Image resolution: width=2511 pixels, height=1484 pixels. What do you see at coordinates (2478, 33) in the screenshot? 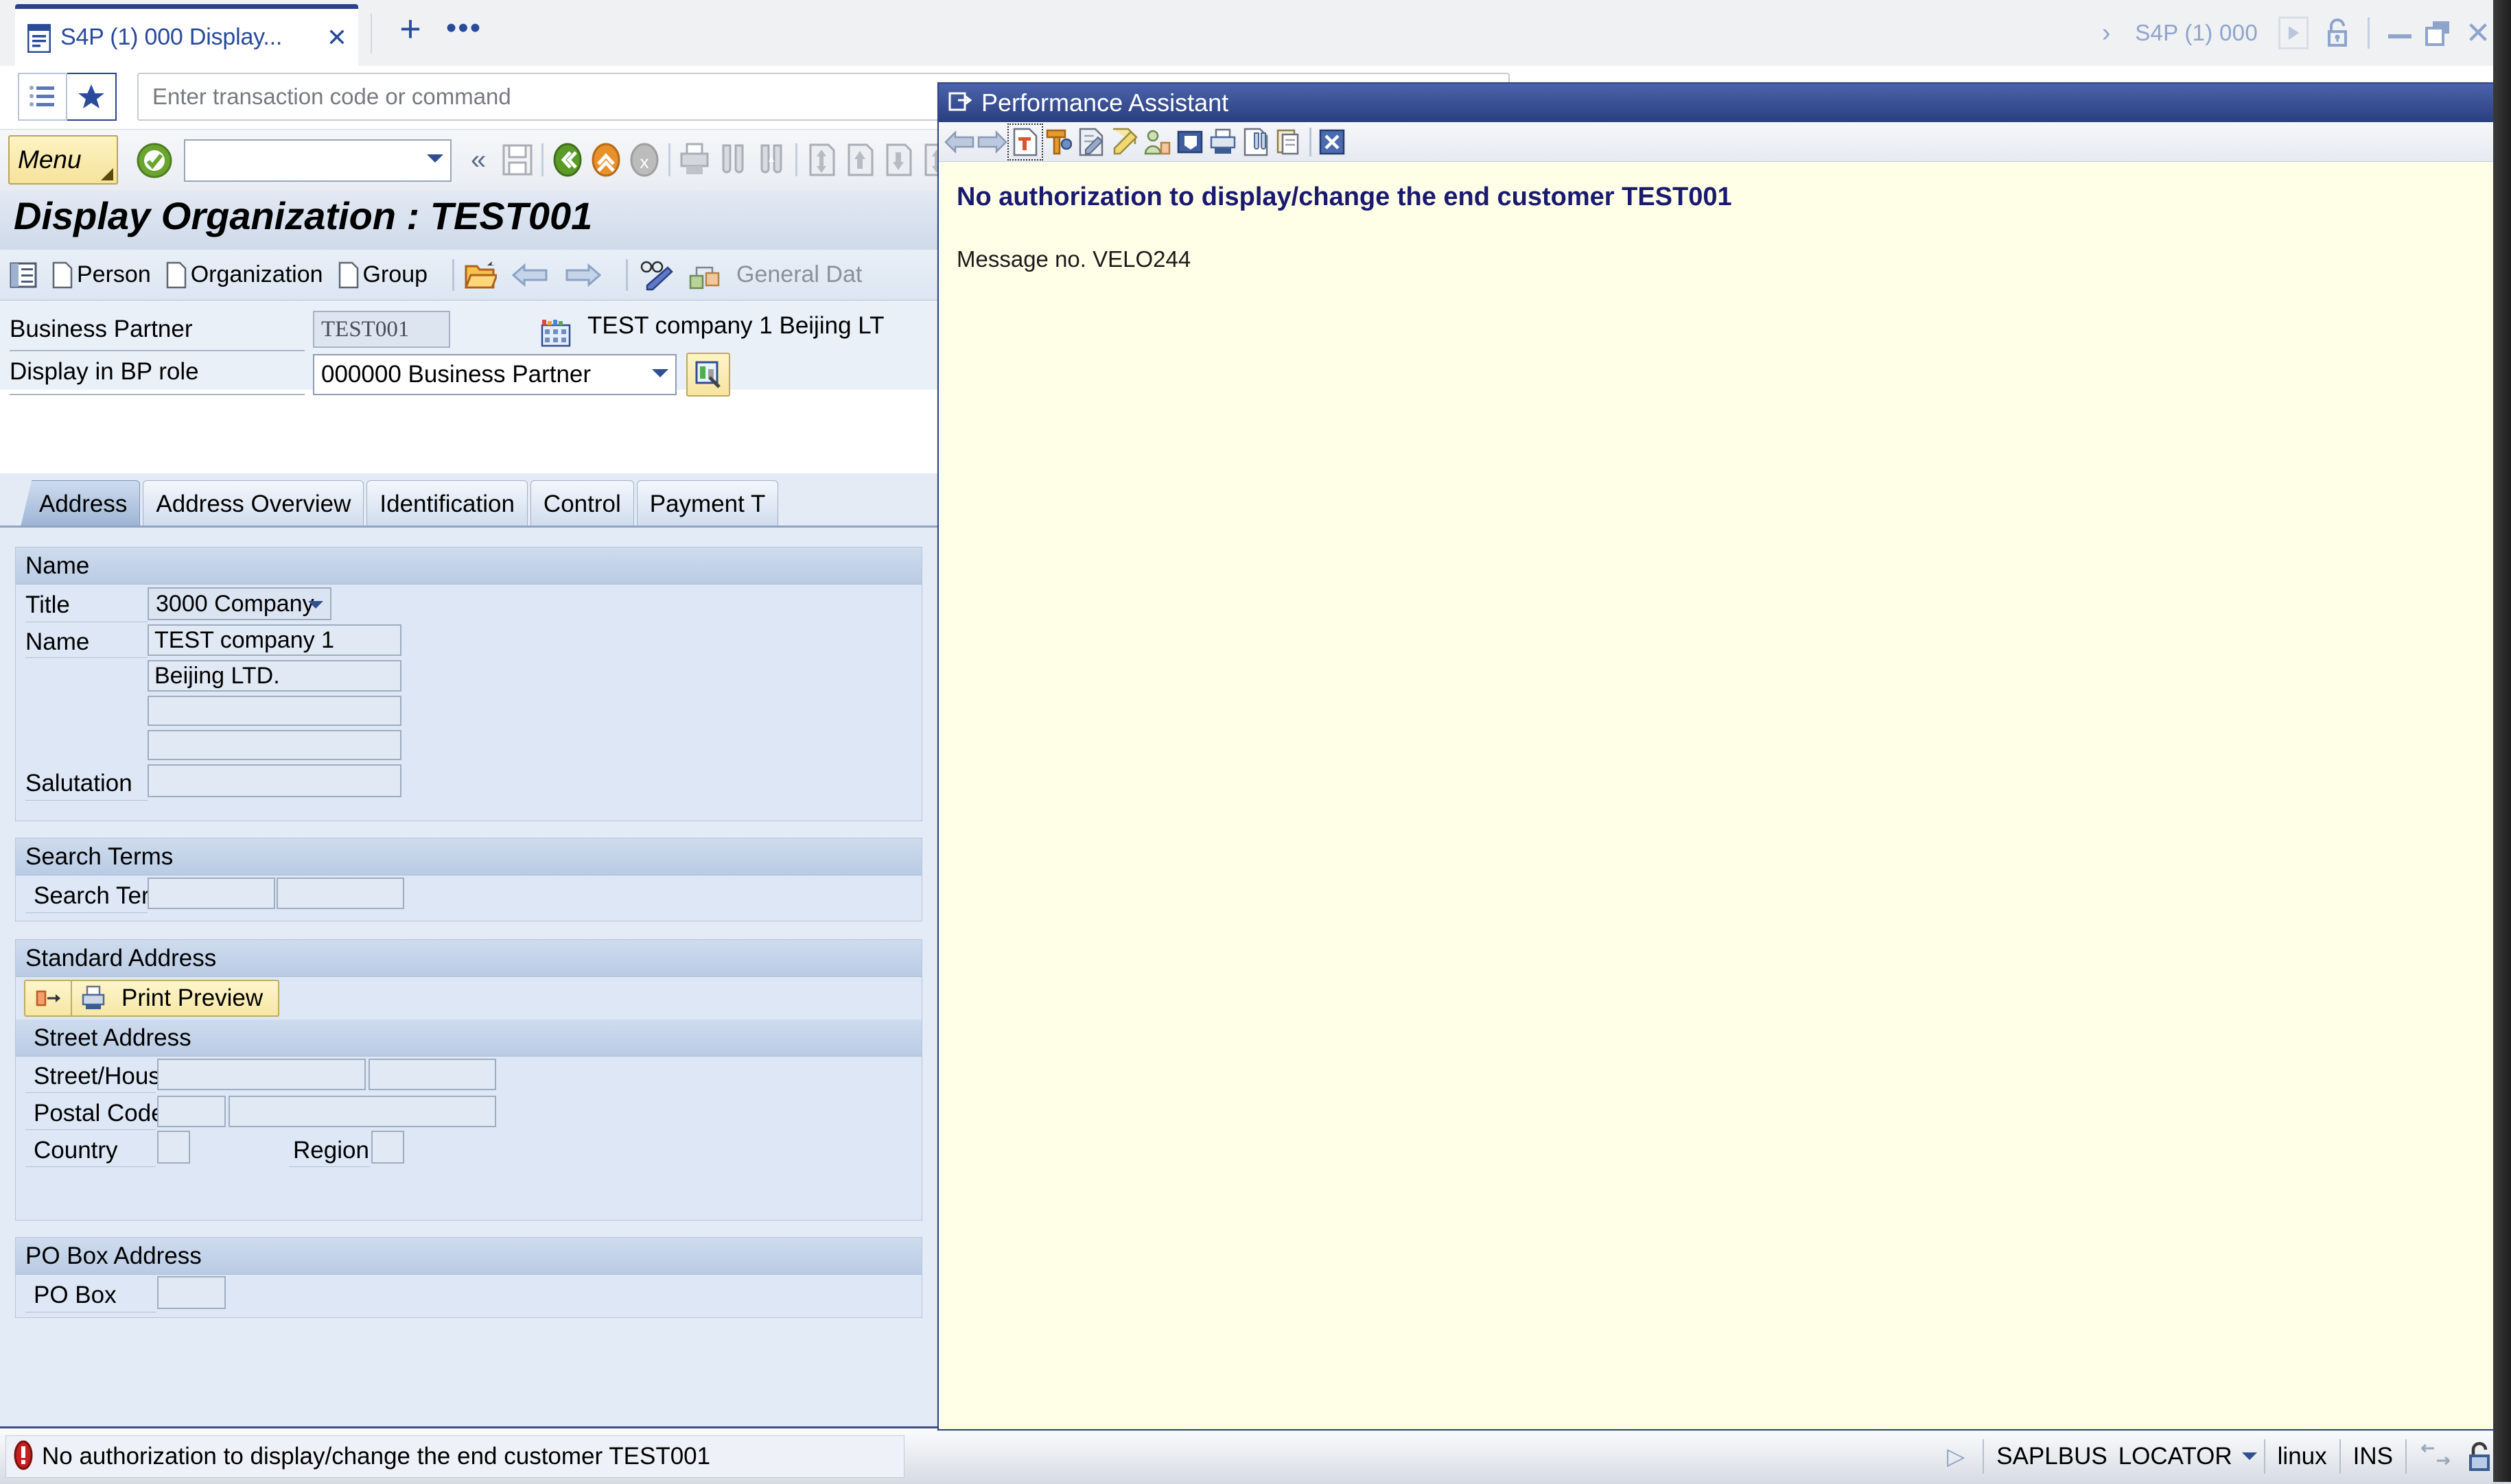
I see `window-close-button: ✕` at bounding box center [2478, 33].